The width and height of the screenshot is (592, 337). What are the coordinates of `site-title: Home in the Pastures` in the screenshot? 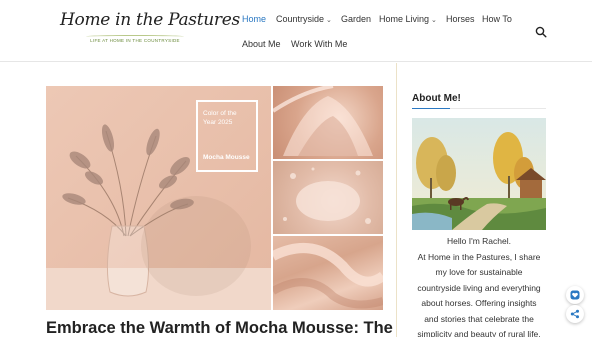 It's located at (150, 20).